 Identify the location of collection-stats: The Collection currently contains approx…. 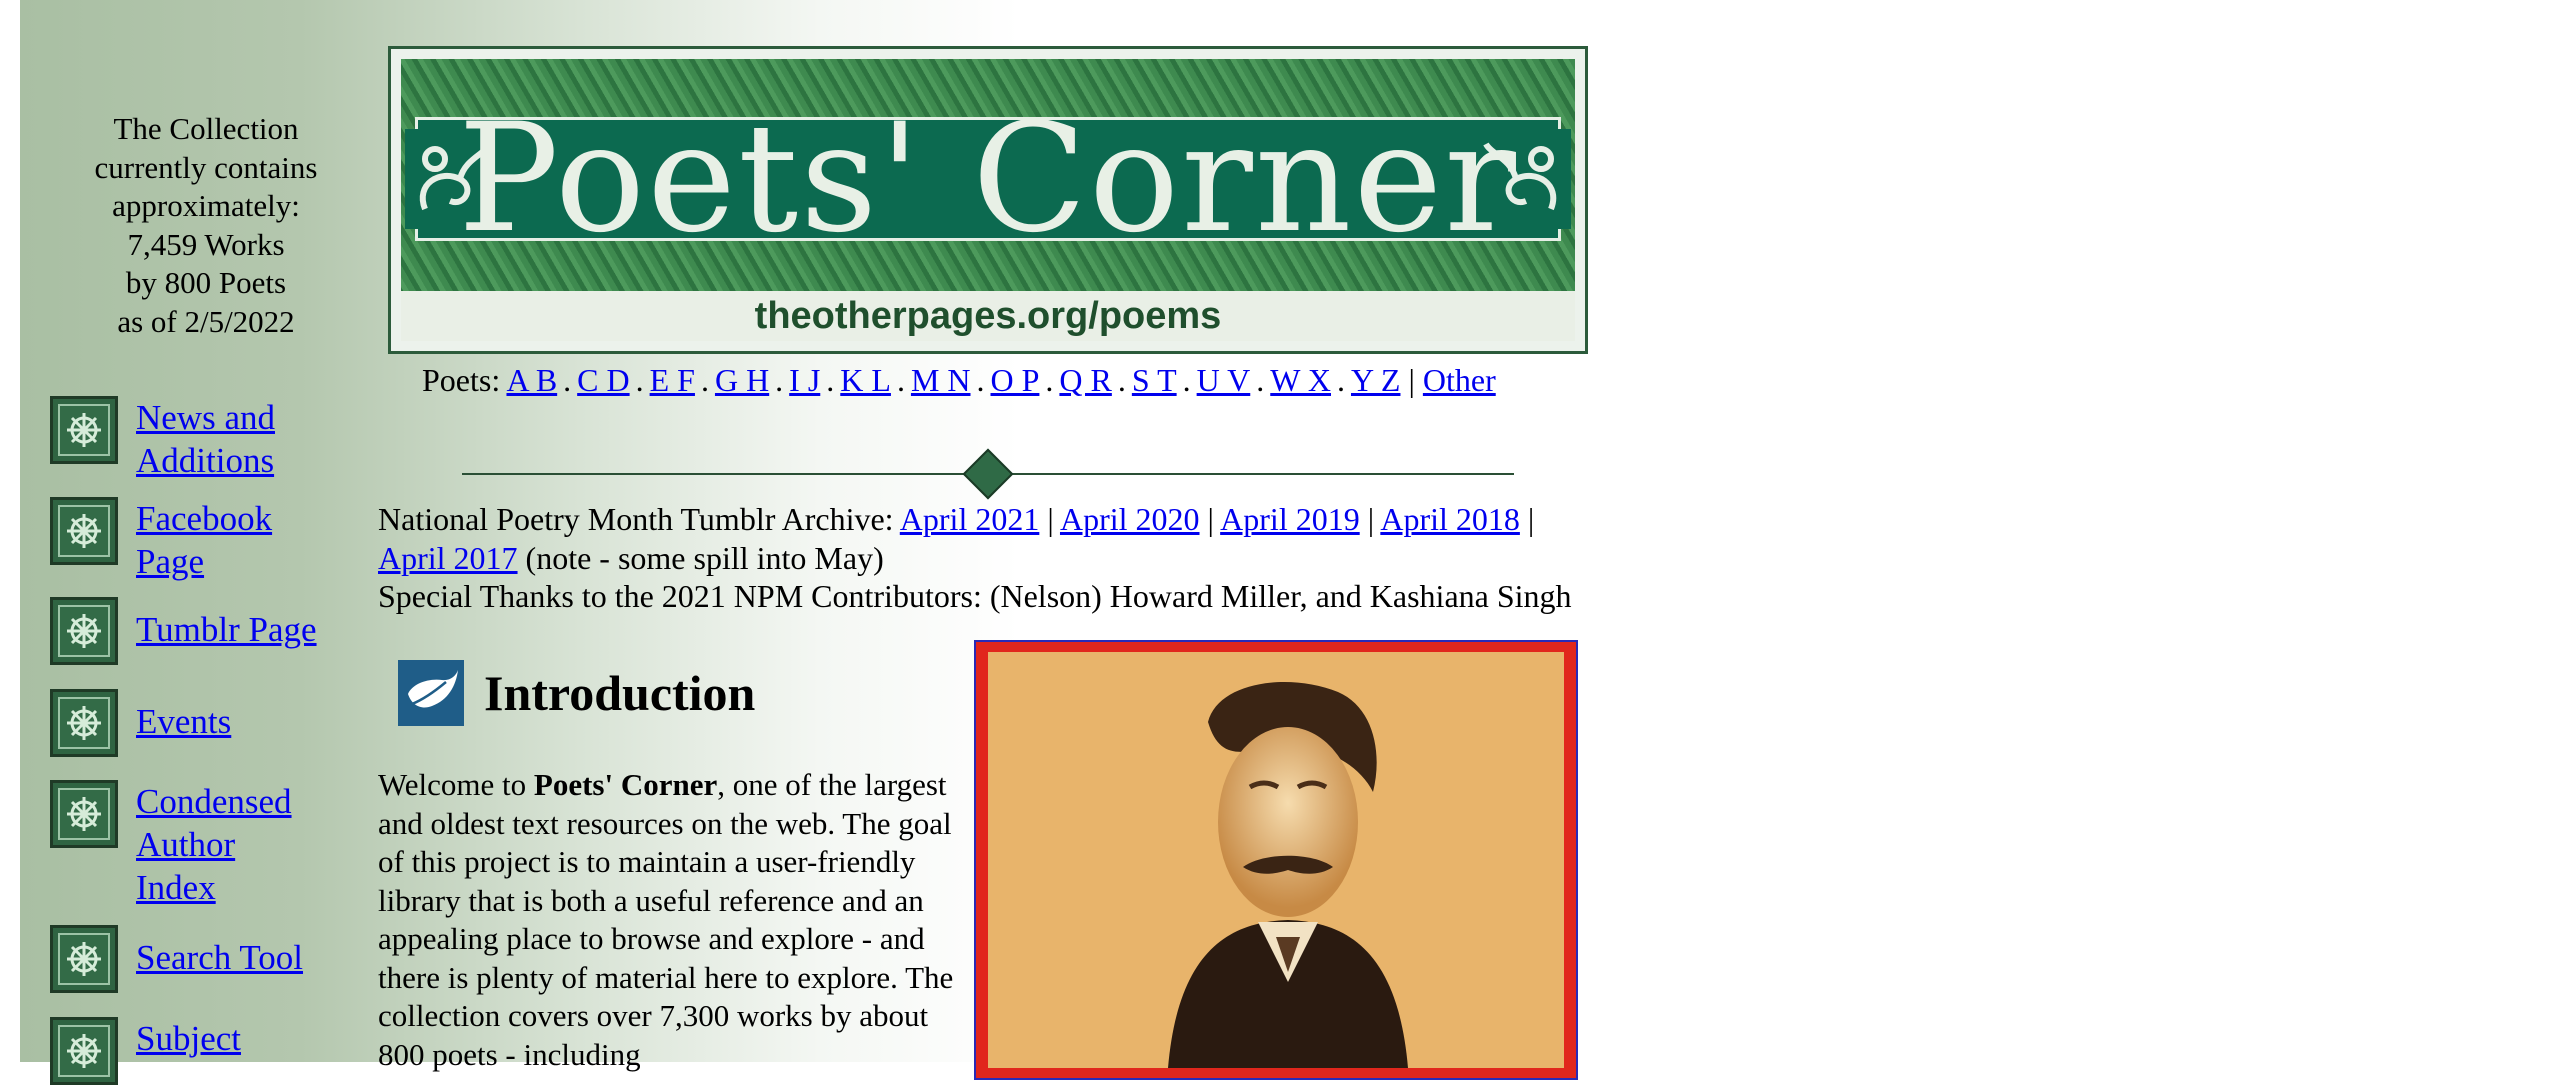
(206, 225).